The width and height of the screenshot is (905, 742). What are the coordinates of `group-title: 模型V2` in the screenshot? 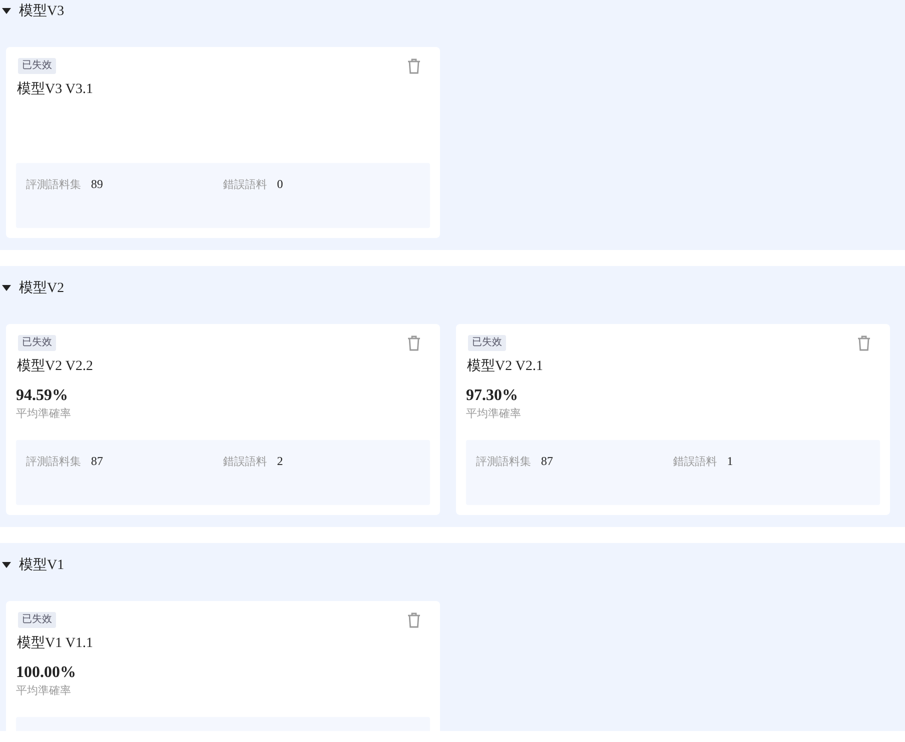 It's located at (41, 288).